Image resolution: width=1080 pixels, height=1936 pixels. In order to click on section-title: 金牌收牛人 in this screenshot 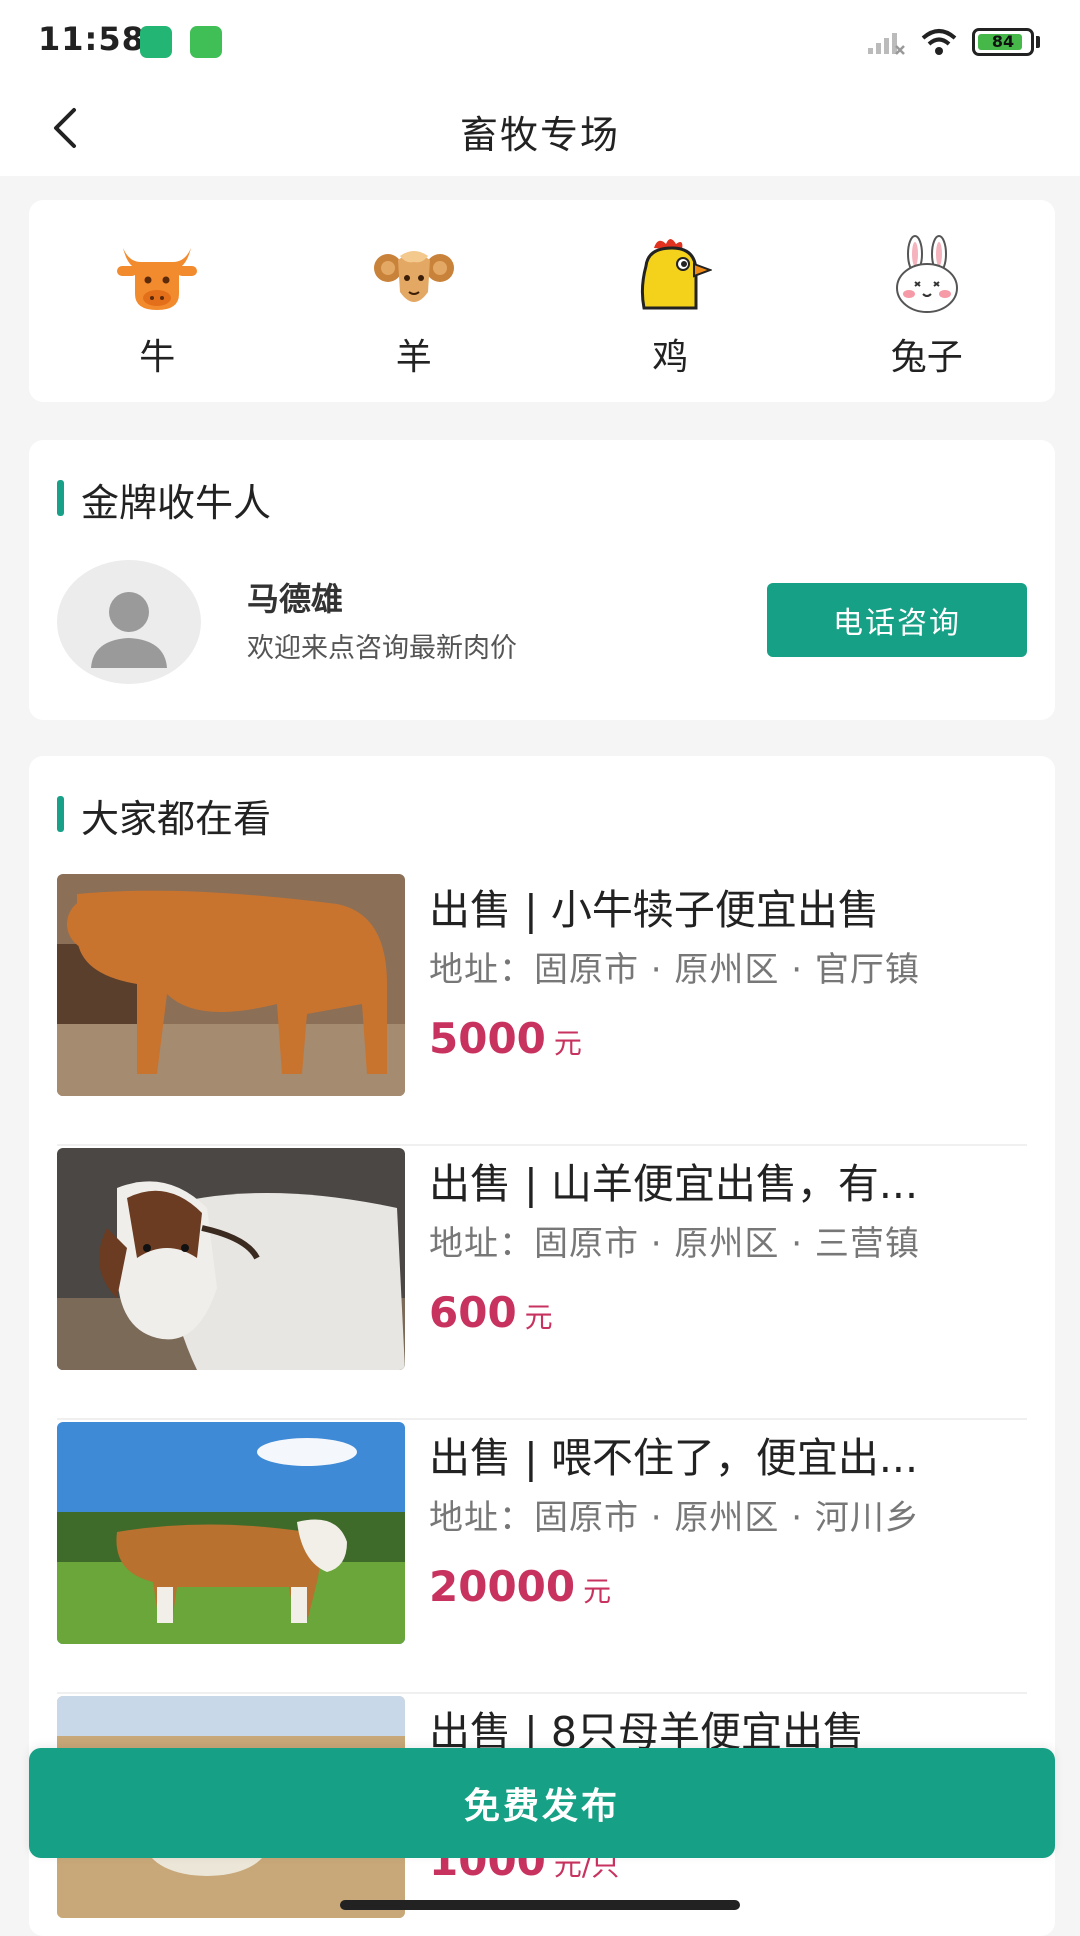, I will do `click(164, 499)`.